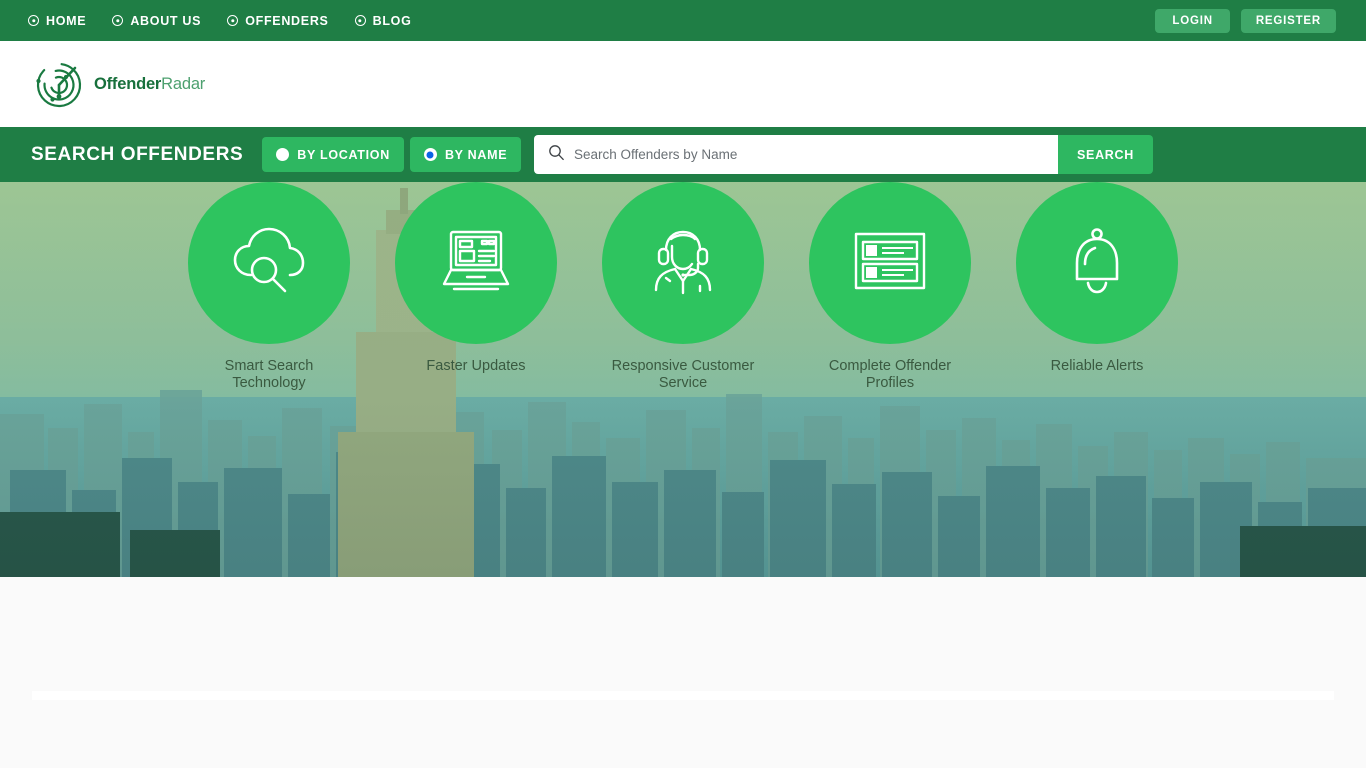 The image size is (1366, 768). I want to click on feature-reliable-alerts: Reliable Alerts, so click(1097, 287).